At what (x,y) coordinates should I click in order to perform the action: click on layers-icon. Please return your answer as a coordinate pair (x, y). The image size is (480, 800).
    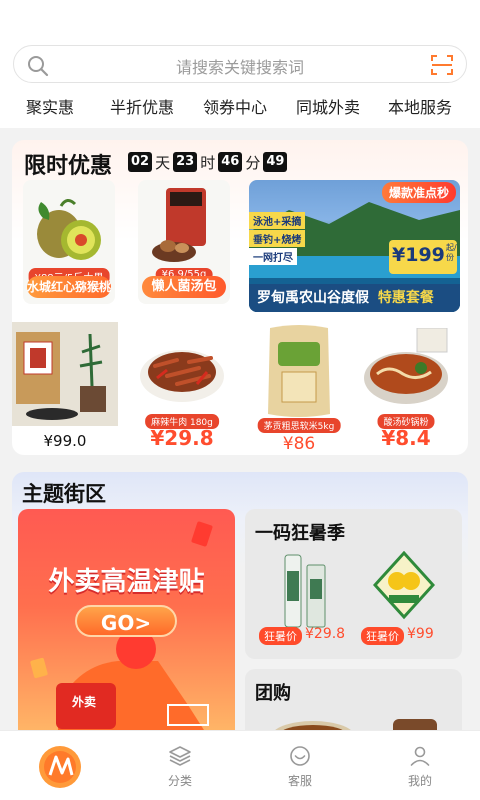
    Looking at the image, I should click on (180, 756).